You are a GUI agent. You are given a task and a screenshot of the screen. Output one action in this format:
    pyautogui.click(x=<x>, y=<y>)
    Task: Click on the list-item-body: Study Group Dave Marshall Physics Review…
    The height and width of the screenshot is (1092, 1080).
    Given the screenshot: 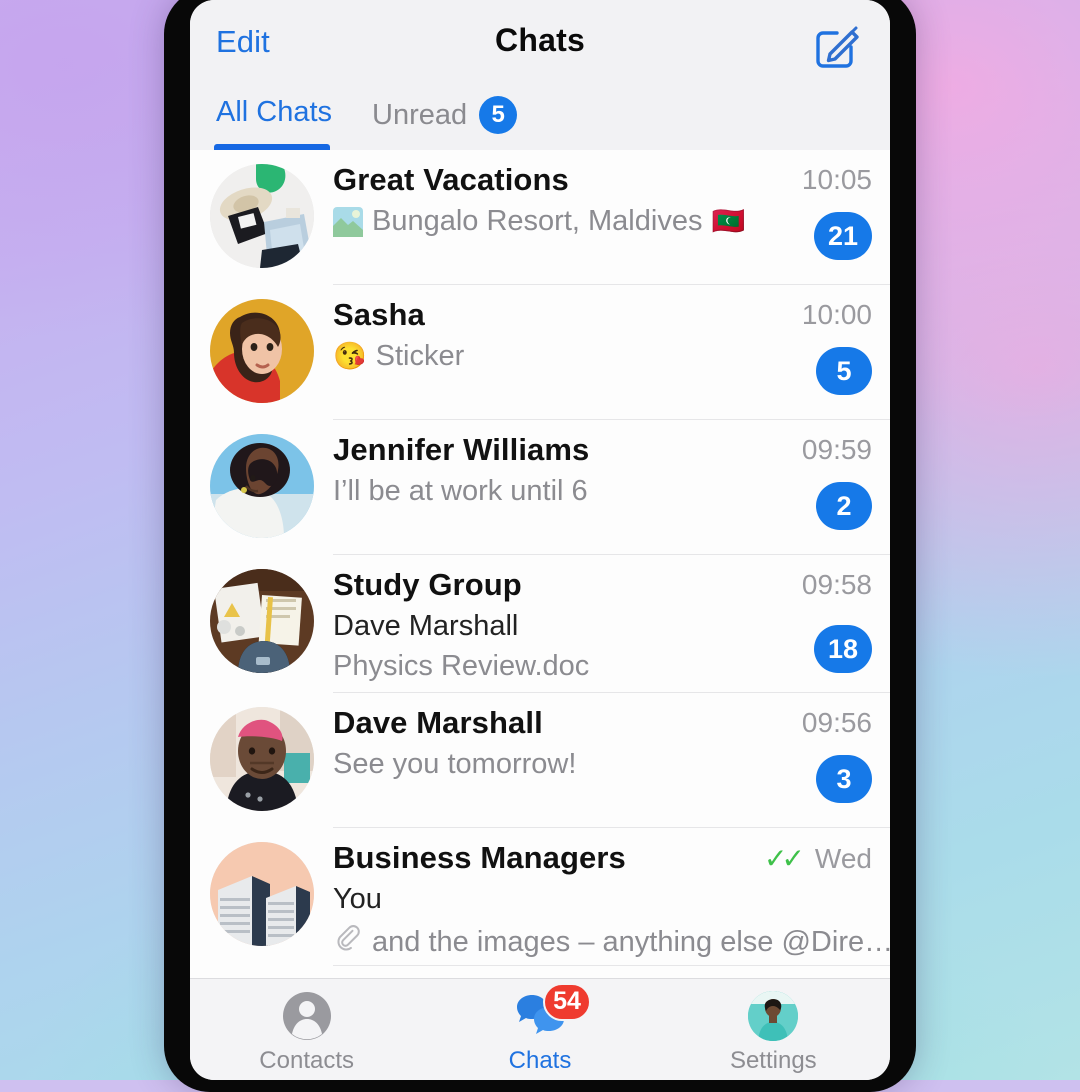 What is the action you would take?
    pyautogui.click(x=602, y=630)
    